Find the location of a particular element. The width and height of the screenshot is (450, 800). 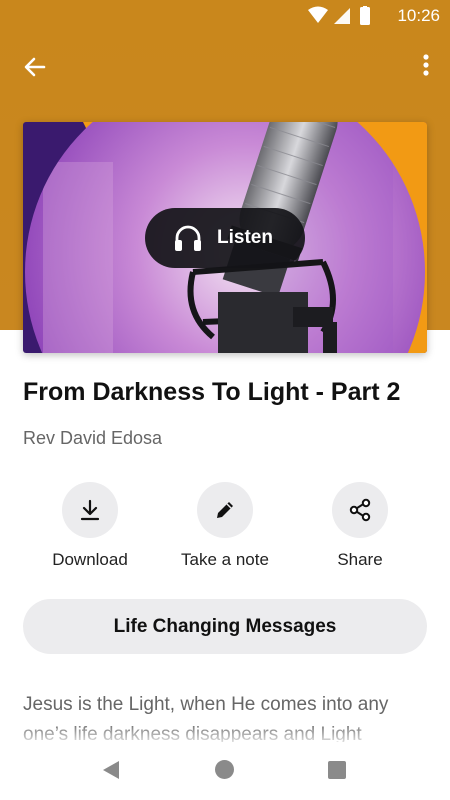

battery-icon is located at coordinates (365, 16).